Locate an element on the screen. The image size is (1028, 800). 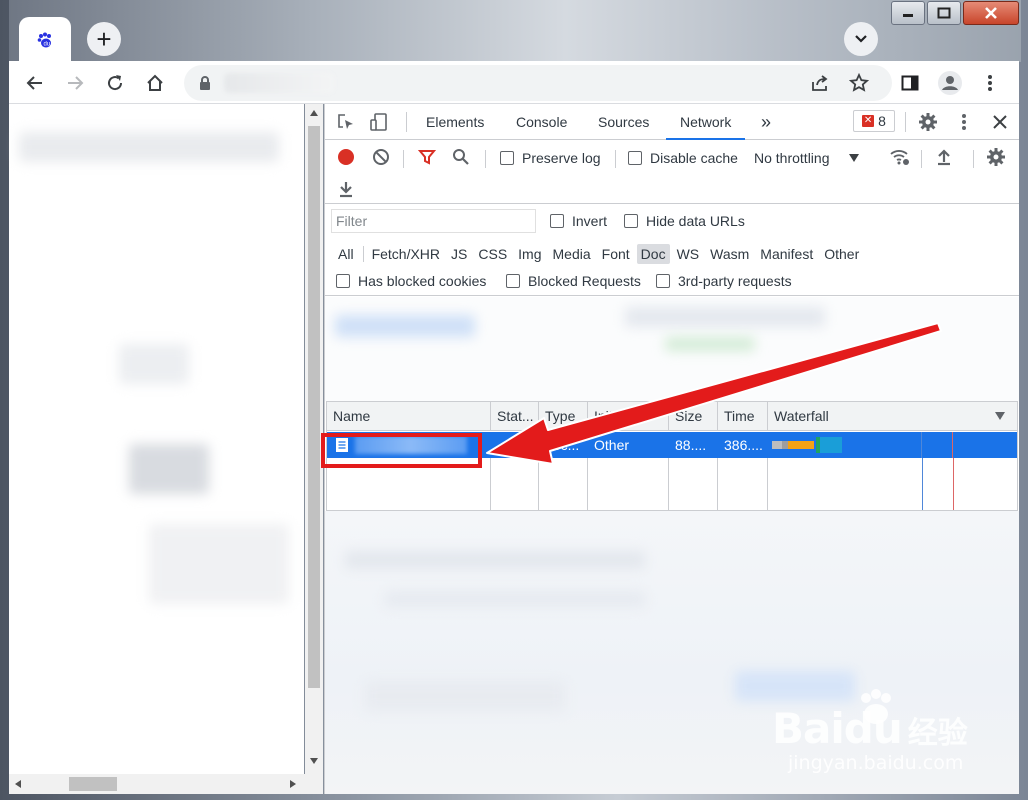
record-icon is located at coordinates (346, 157).